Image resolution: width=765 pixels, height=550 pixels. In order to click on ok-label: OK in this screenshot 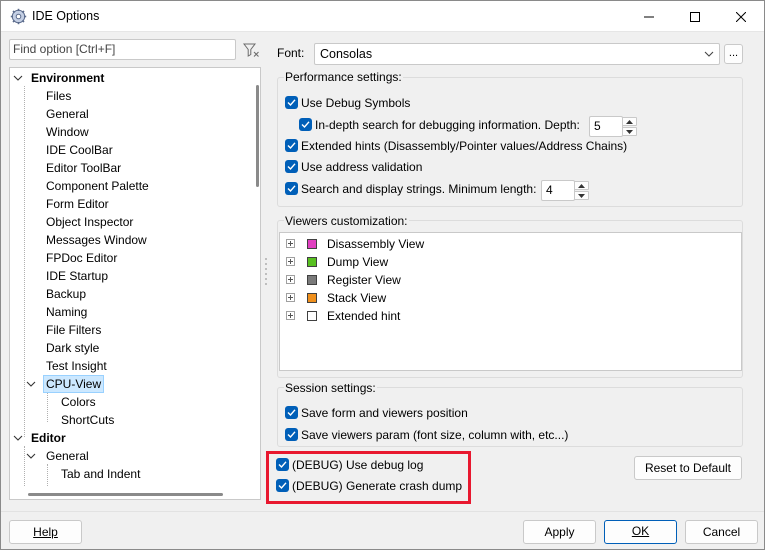, I will do `click(640, 531)`.